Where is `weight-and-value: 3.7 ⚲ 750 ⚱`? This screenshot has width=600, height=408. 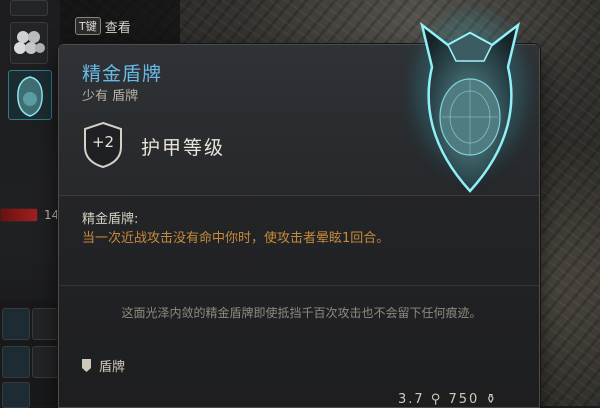 weight-and-value: 3.7 ⚲ 750 ⚱ is located at coordinates (448, 399).